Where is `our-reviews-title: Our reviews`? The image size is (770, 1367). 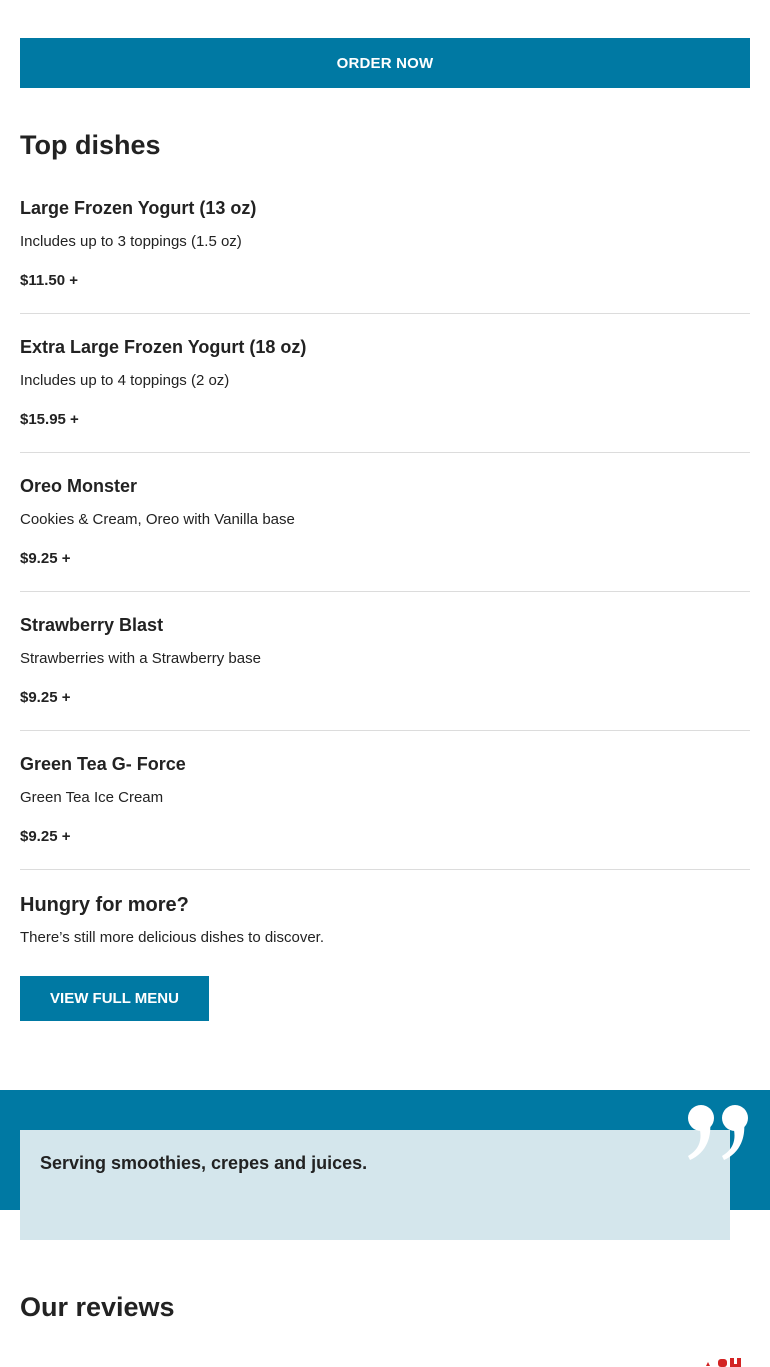
our-reviews-title: Our reviews is located at coordinates (97, 1307).